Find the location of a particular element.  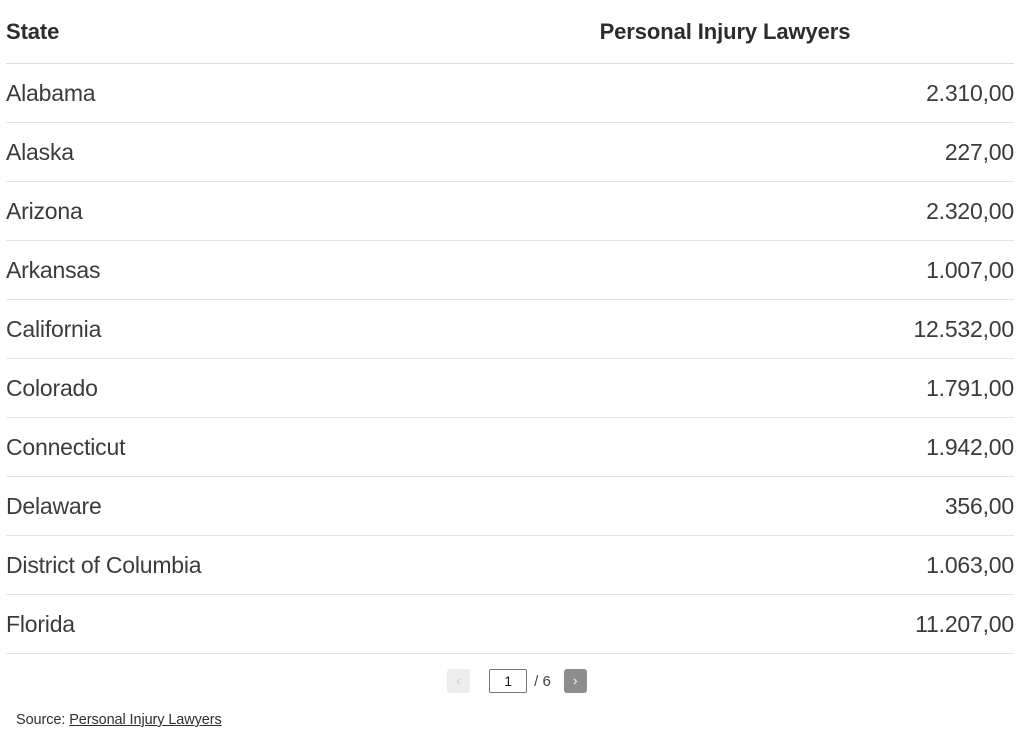

column-header-personal-injury-lawyers: Personal Injury Lawyers is located at coordinates (725, 32).